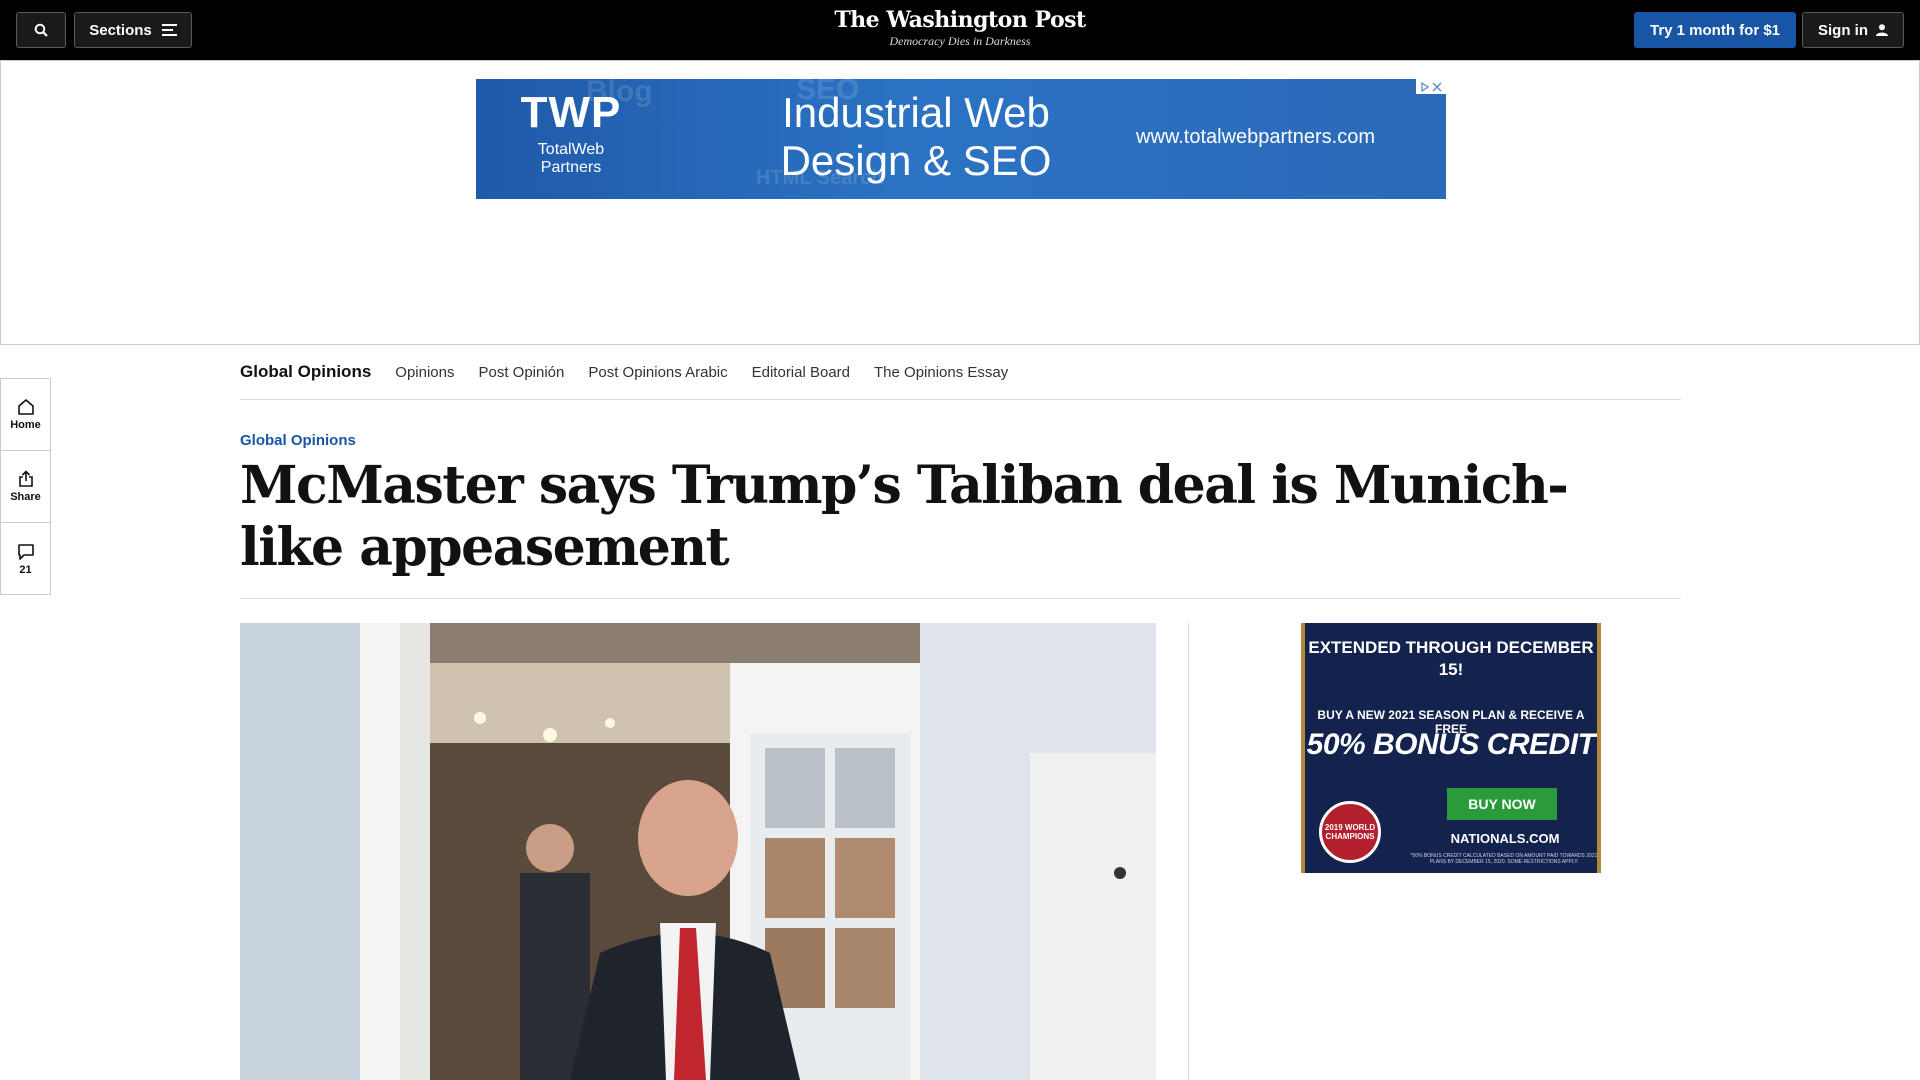 This screenshot has height=1080, width=1920. What do you see at coordinates (169, 30) in the screenshot?
I see `hamburger-icon` at bounding box center [169, 30].